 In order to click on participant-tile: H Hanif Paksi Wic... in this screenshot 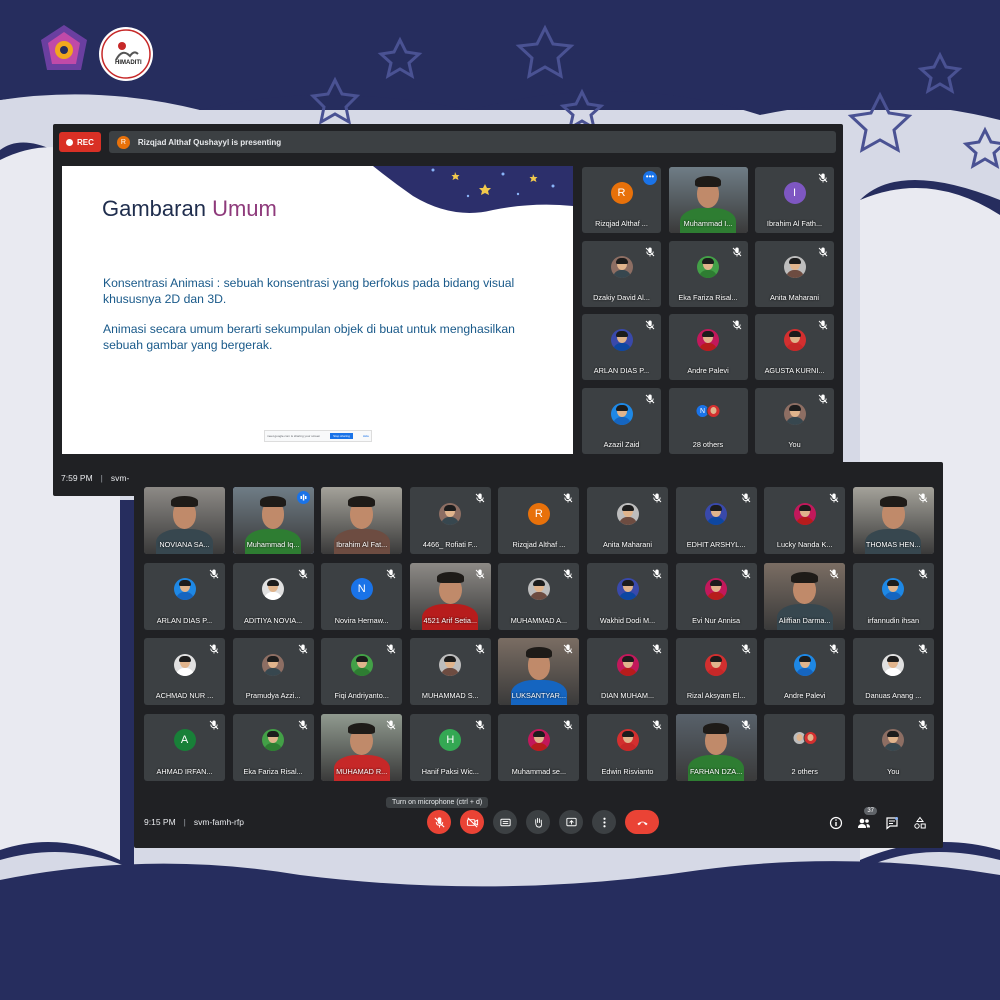, I will do `click(450, 747)`.